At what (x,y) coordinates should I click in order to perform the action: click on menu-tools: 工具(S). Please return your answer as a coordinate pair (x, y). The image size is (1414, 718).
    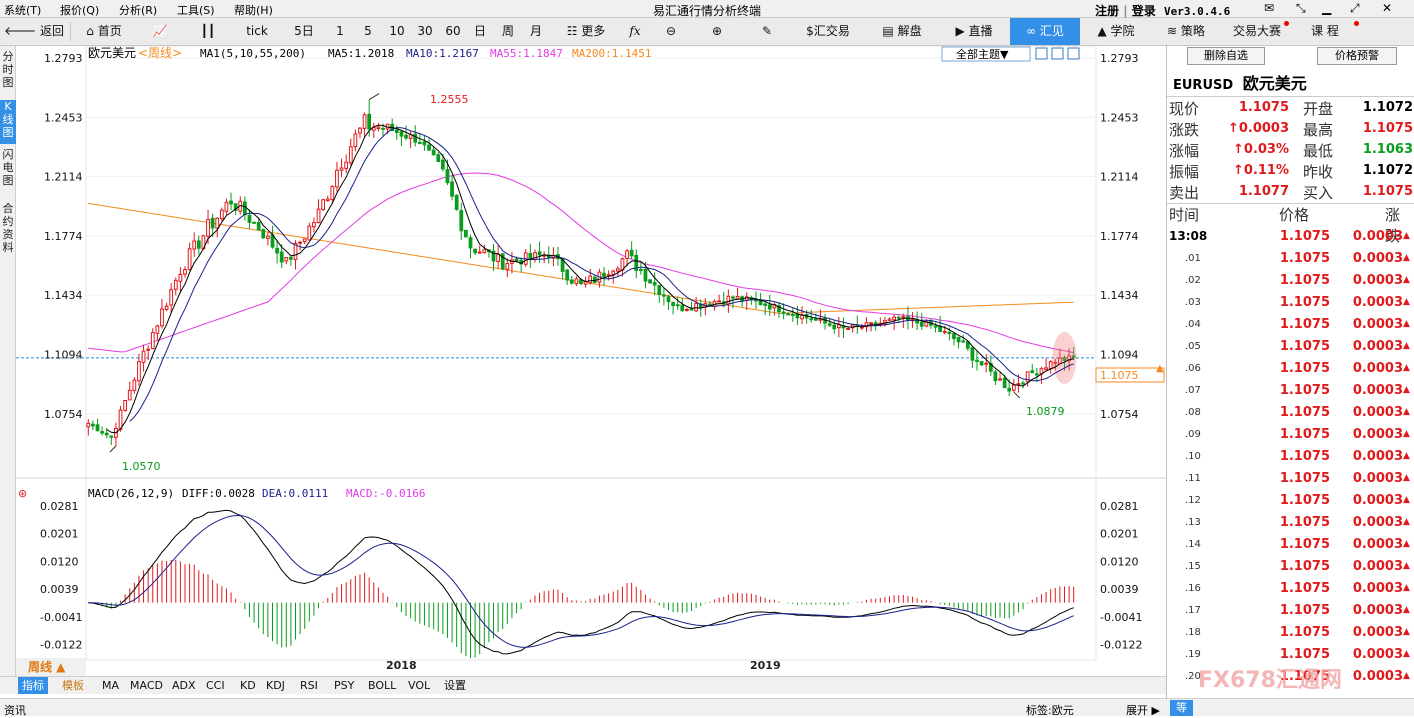
    Looking at the image, I should click on (196, 10).